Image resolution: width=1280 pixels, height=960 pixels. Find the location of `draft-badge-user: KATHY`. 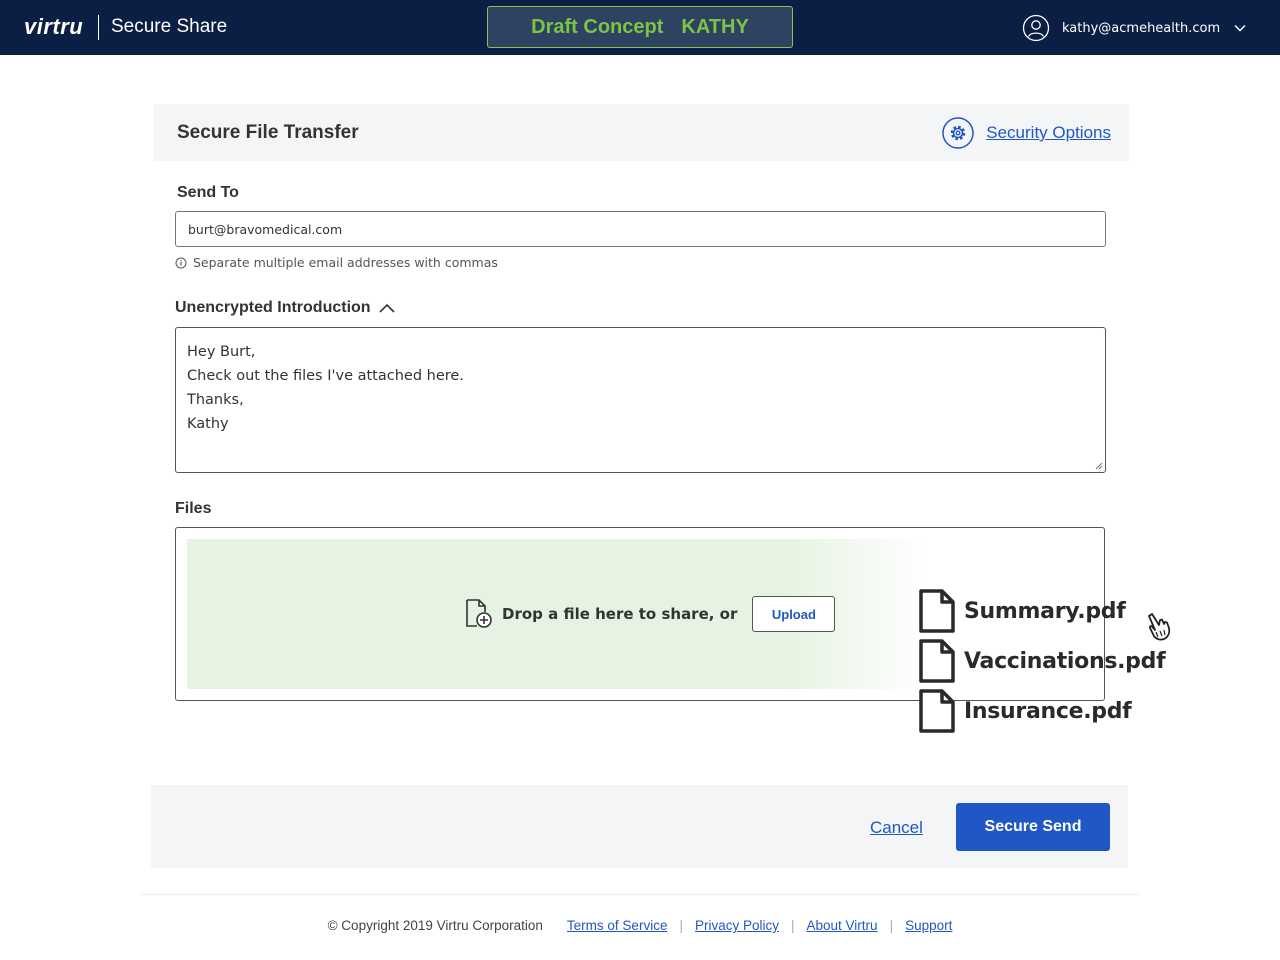

draft-badge-user: KATHY is located at coordinates (715, 26).